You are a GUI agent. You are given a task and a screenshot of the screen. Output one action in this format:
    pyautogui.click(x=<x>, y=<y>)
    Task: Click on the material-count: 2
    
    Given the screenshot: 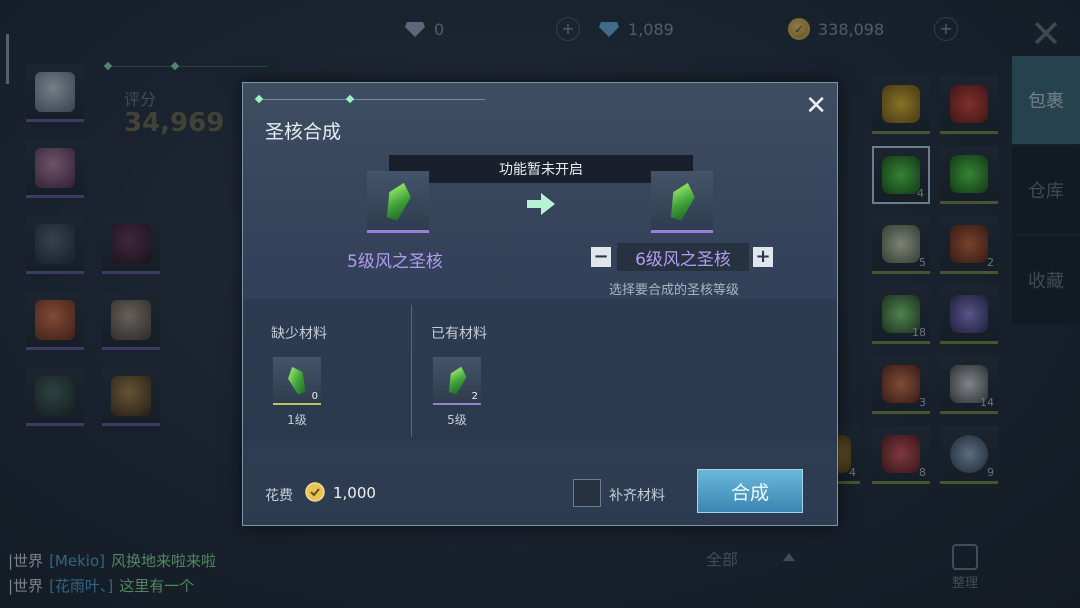 What is the action you would take?
    pyautogui.click(x=474, y=396)
    